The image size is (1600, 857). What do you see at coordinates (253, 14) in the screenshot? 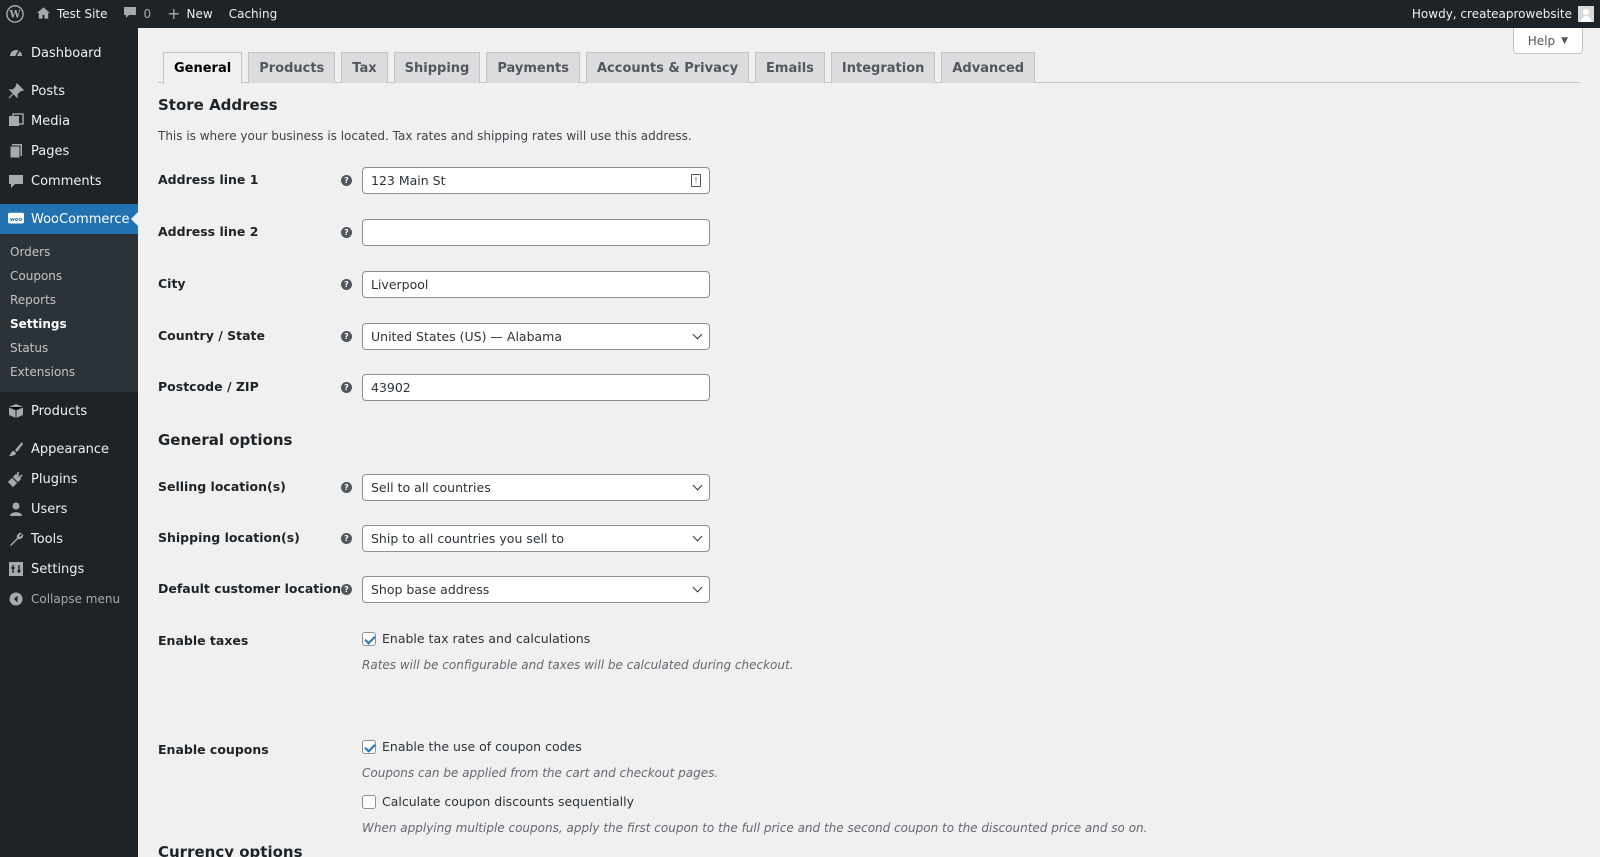
I see `caching-link: Caching` at bounding box center [253, 14].